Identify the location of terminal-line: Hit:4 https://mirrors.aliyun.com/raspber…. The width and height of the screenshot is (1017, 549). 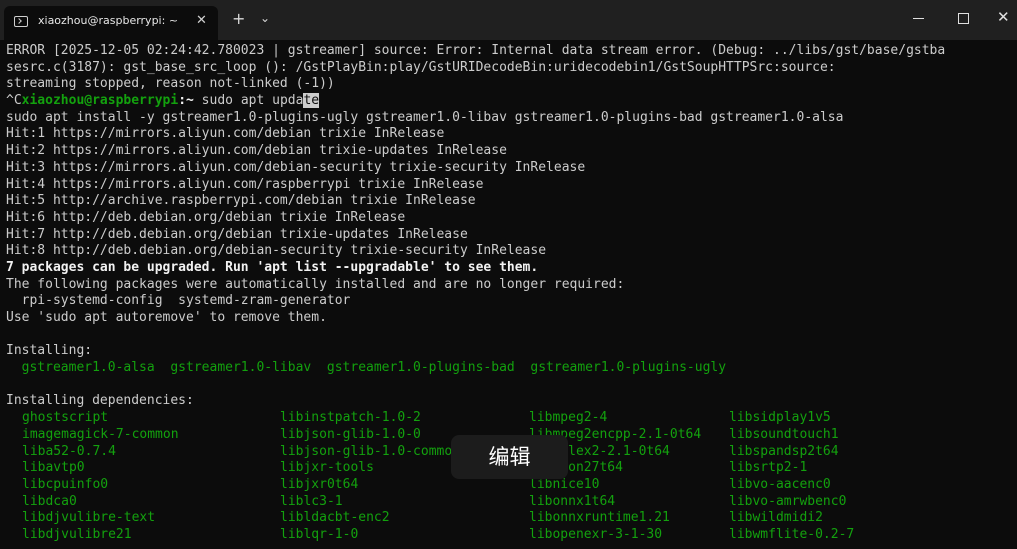
(245, 184).